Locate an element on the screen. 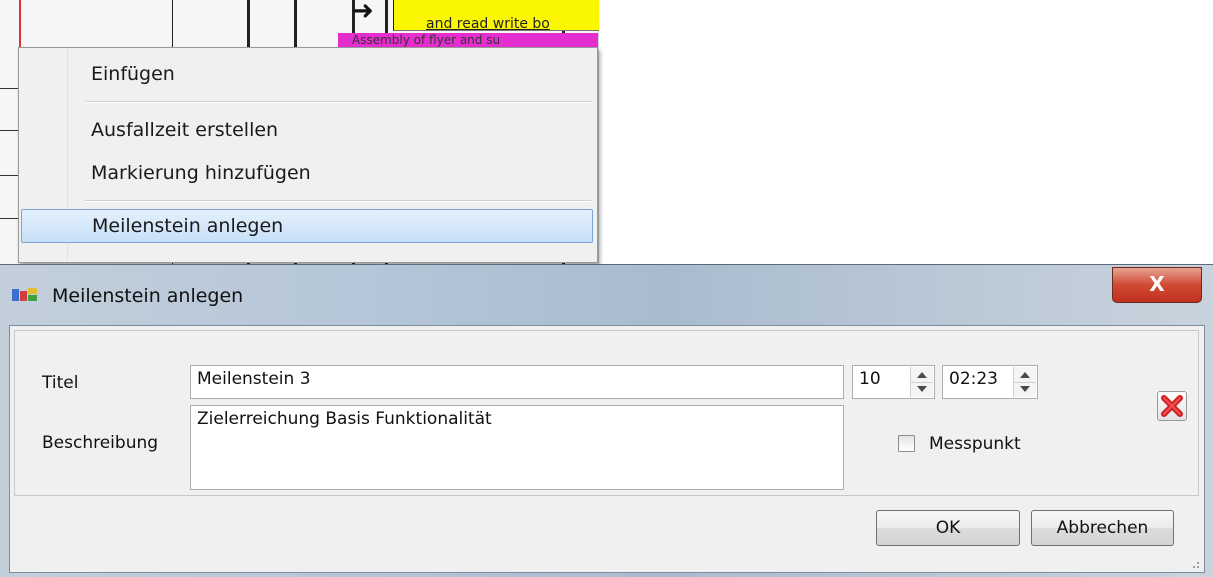  time-spinner: 02:23 is located at coordinates (990, 382).